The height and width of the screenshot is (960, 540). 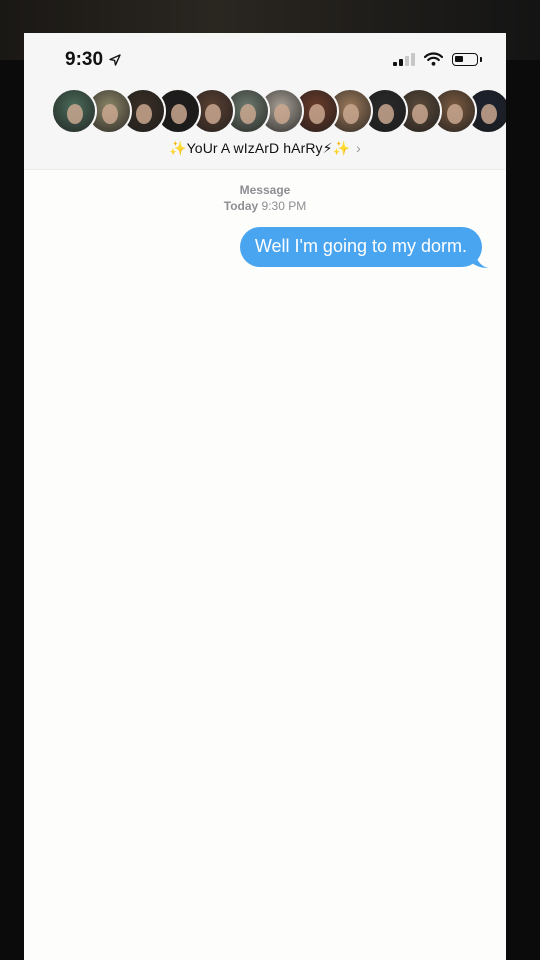 I want to click on group-name-text: ✨YoUr A wIzArD hArRy⚡✨, so click(x=260, y=148).